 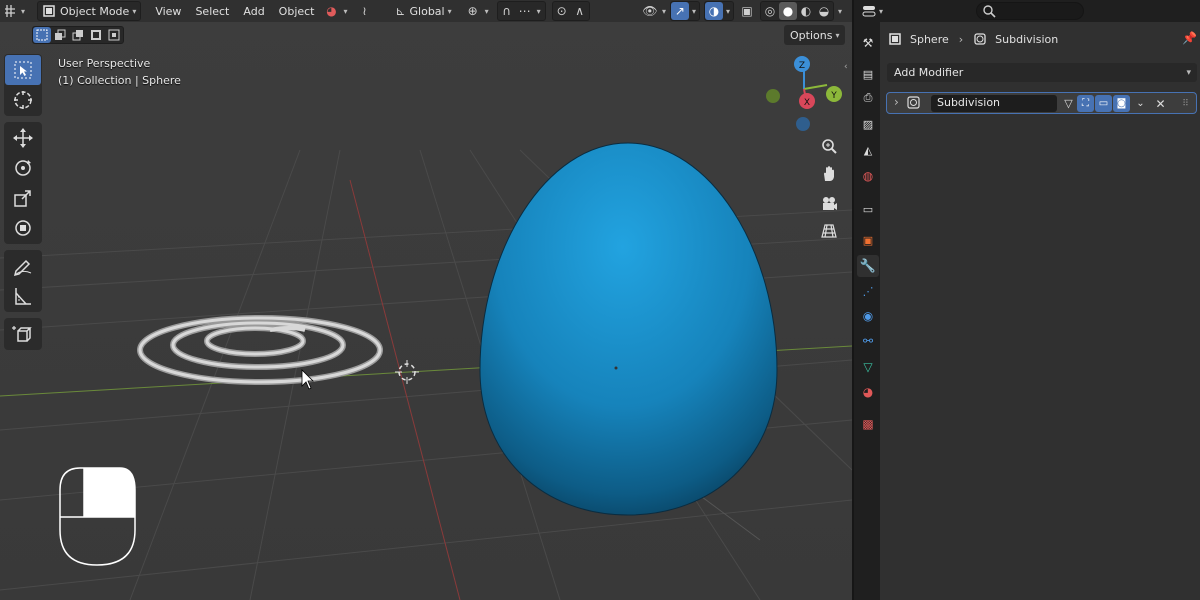 I want to click on snap-magnet-icon: ∩, so click(x=507, y=11).